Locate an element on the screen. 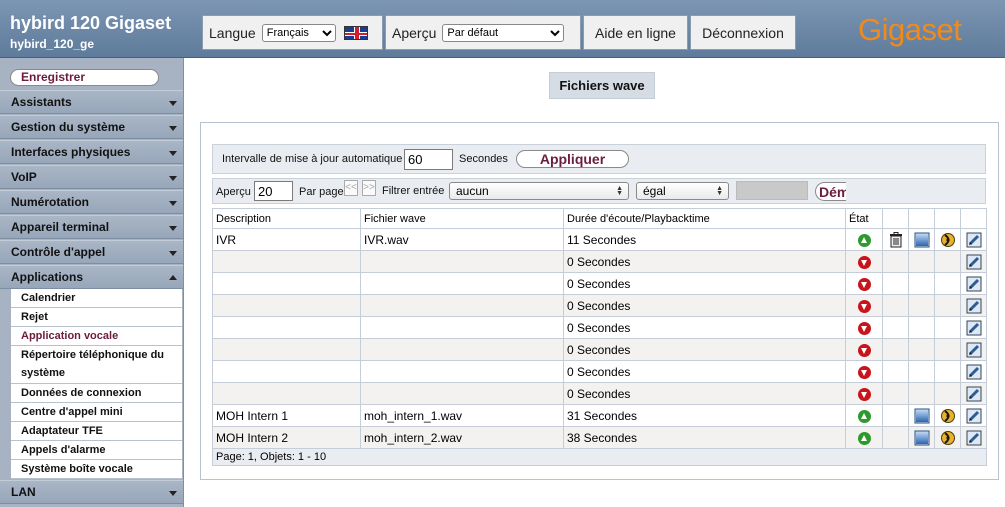 This screenshot has height=507, width=1005. gigaset-logo: Gigaset is located at coordinates (910, 29).